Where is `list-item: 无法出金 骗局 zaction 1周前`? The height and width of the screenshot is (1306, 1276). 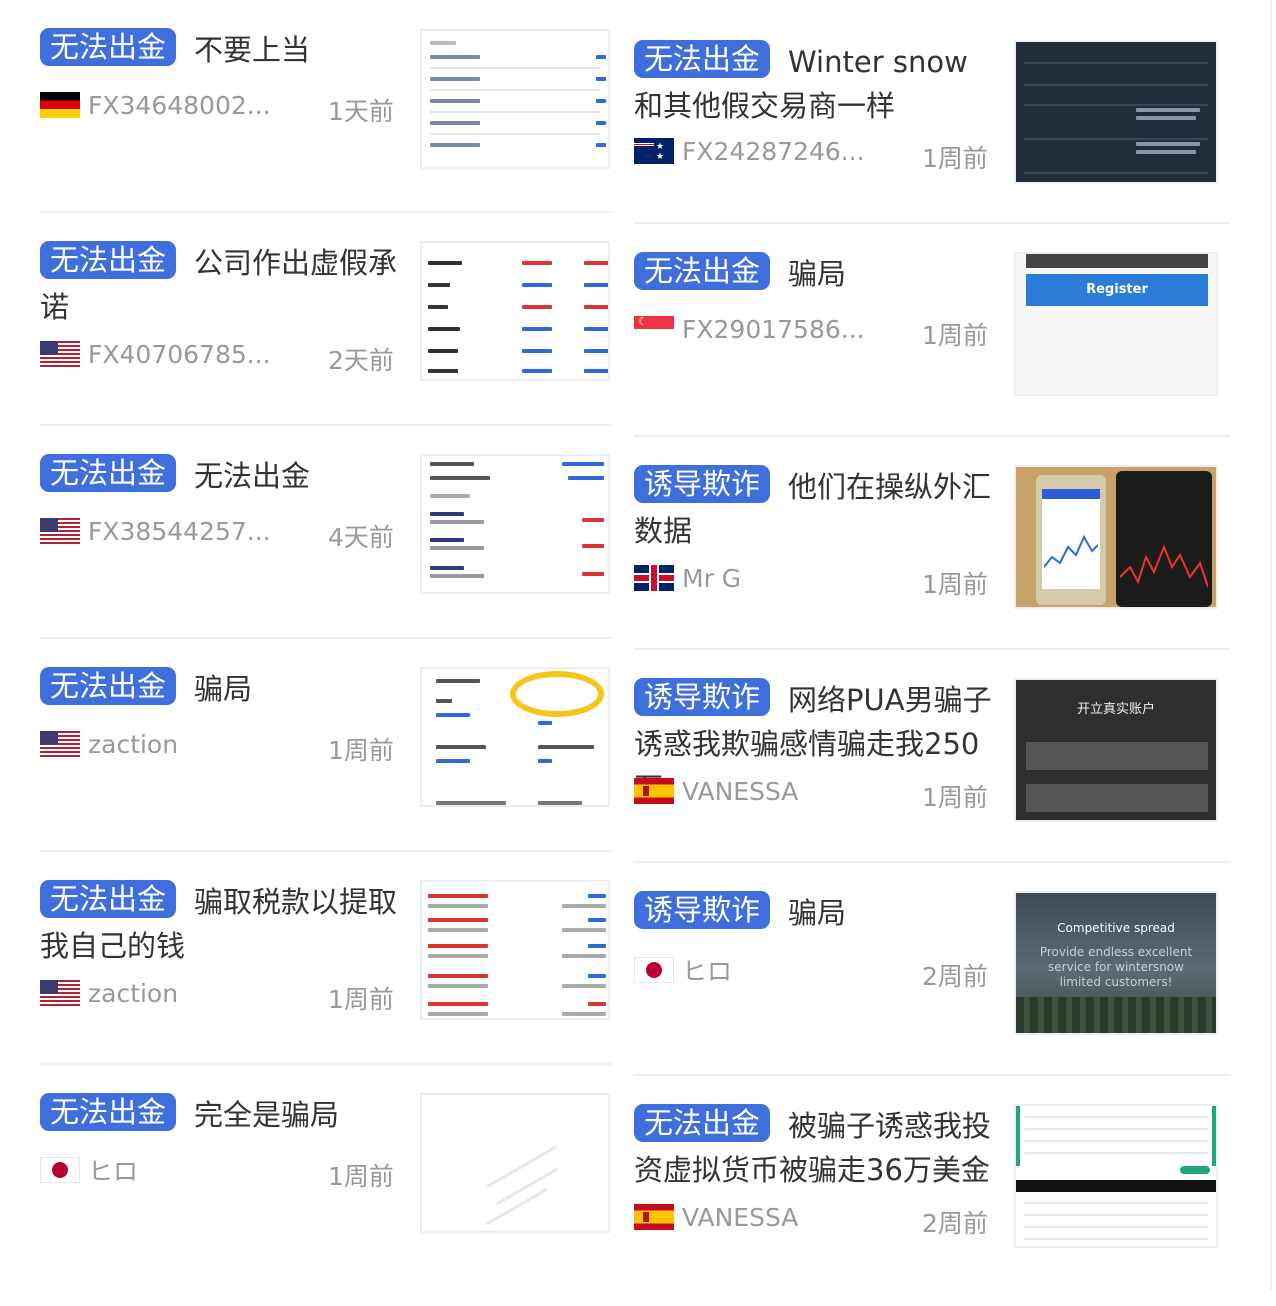 list-item: 无法出金 骗局 zaction 1周前 is located at coordinates (326, 745).